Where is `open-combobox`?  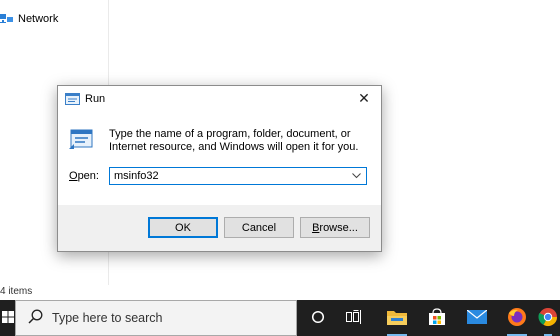 open-combobox is located at coordinates (238, 176).